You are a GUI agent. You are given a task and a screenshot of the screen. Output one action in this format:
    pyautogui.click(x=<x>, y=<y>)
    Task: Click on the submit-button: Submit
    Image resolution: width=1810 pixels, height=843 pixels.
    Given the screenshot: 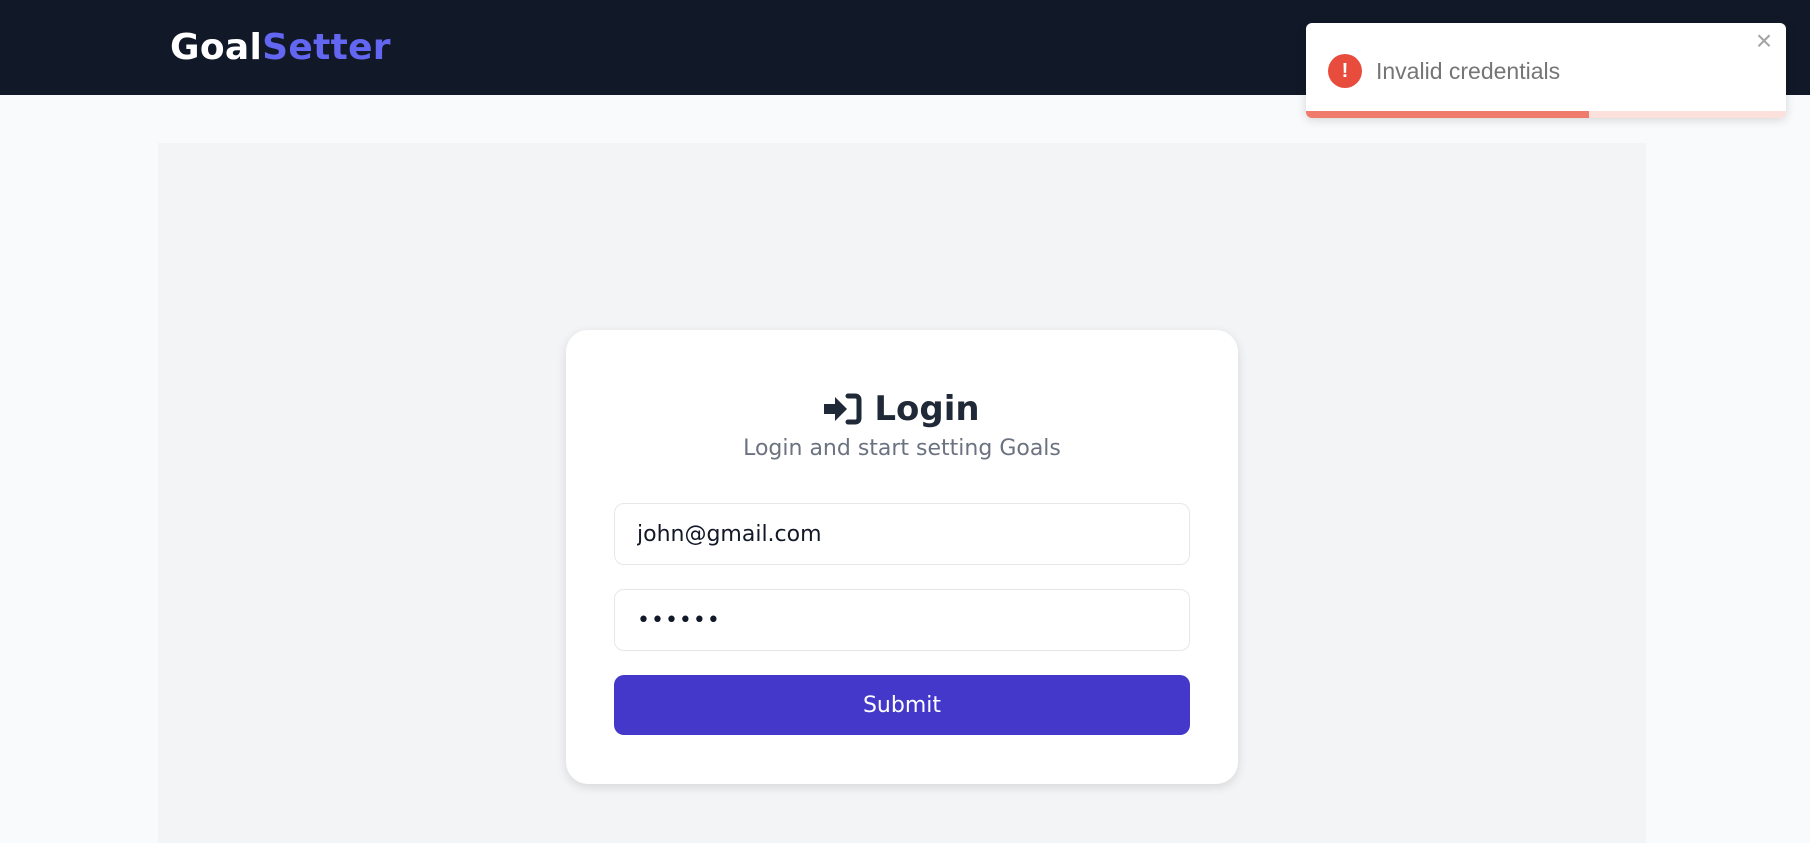 What is the action you would take?
    pyautogui.click(x=902, y=705)
    